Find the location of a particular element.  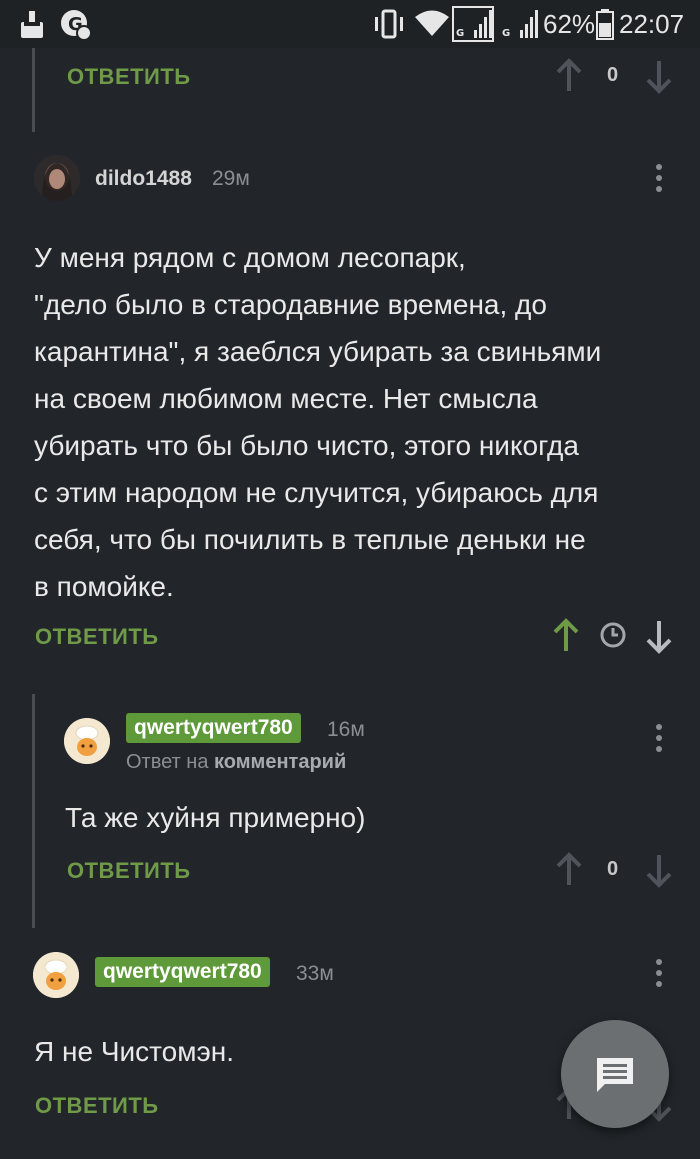

comments-fab-button is located at coordinates (615, 1074).